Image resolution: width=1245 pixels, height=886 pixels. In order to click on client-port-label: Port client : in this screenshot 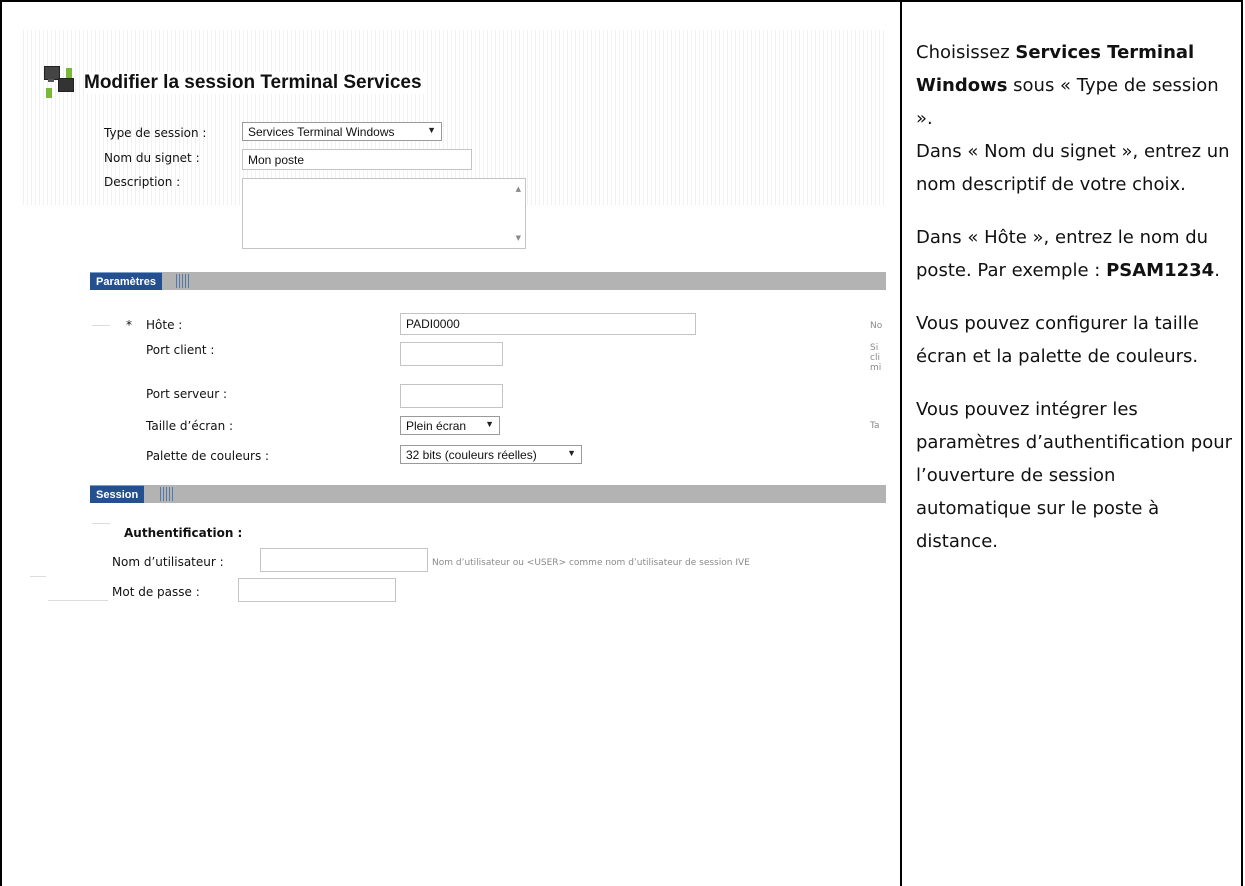, I will do `click(180, 350)`.